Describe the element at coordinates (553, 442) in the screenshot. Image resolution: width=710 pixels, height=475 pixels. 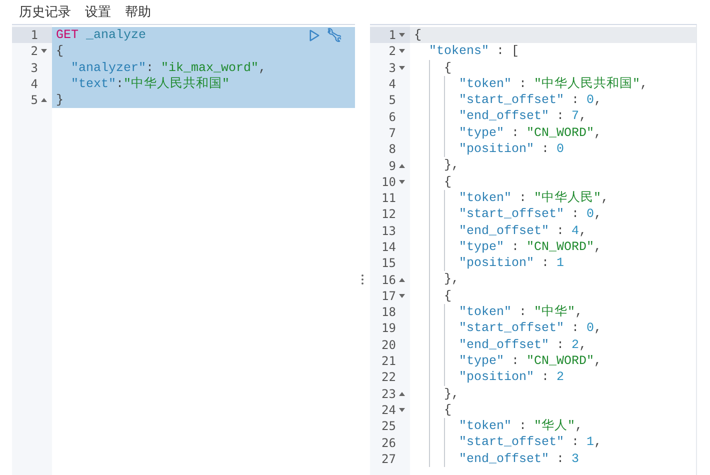
I see `code-line: "start_offset" : 1,` at that location.